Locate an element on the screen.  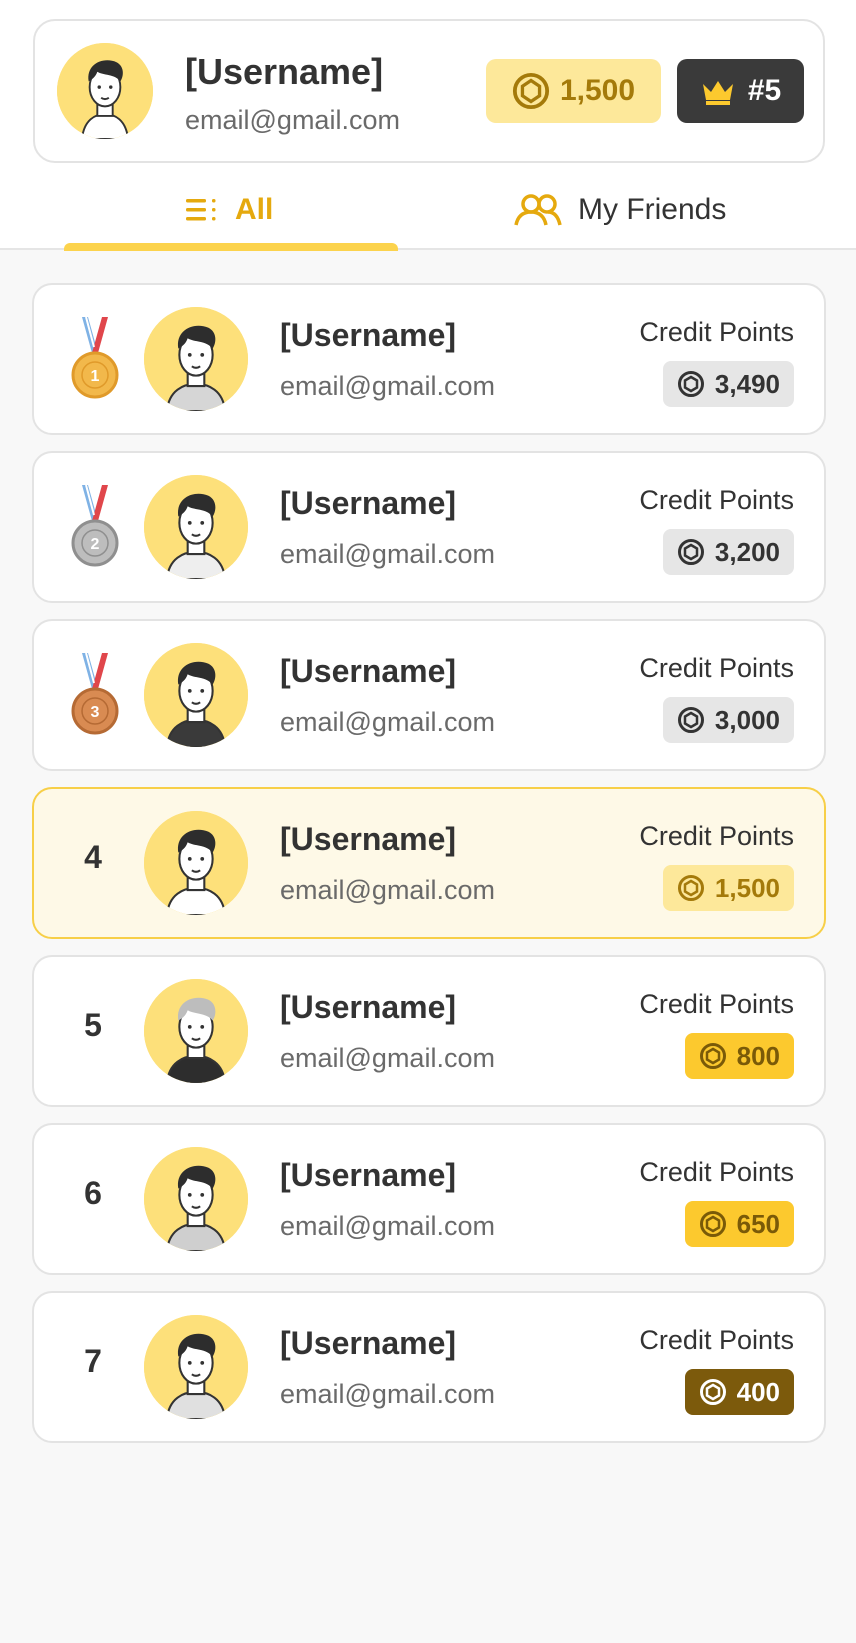
rank-value: #5 is located at coordinates (764, 90).